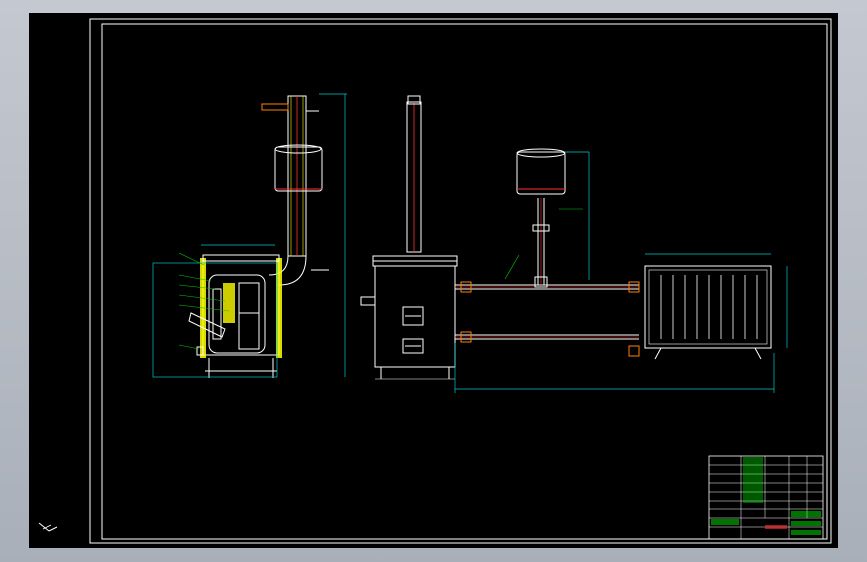  Describe the element at coordinates (766, 497) in the screenshot. I see `title-block` at that location.